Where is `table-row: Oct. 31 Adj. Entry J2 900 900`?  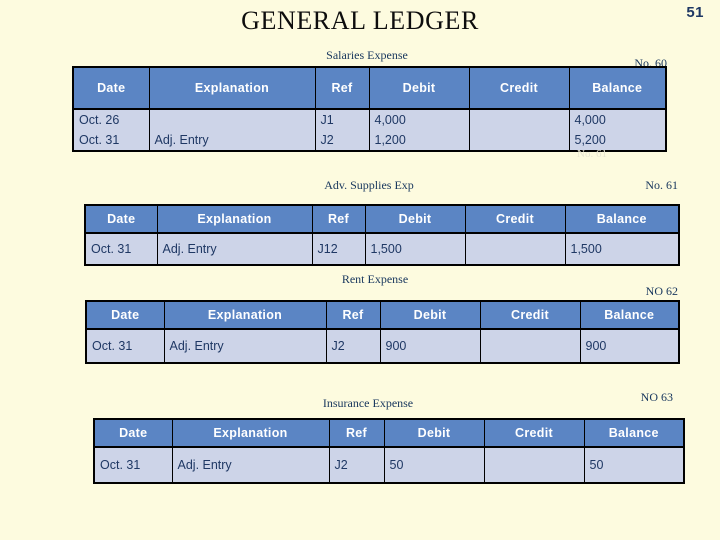
table-row: Oct. 31 Adj. Entry J2 900 900 is located at coordinates (382, 346).